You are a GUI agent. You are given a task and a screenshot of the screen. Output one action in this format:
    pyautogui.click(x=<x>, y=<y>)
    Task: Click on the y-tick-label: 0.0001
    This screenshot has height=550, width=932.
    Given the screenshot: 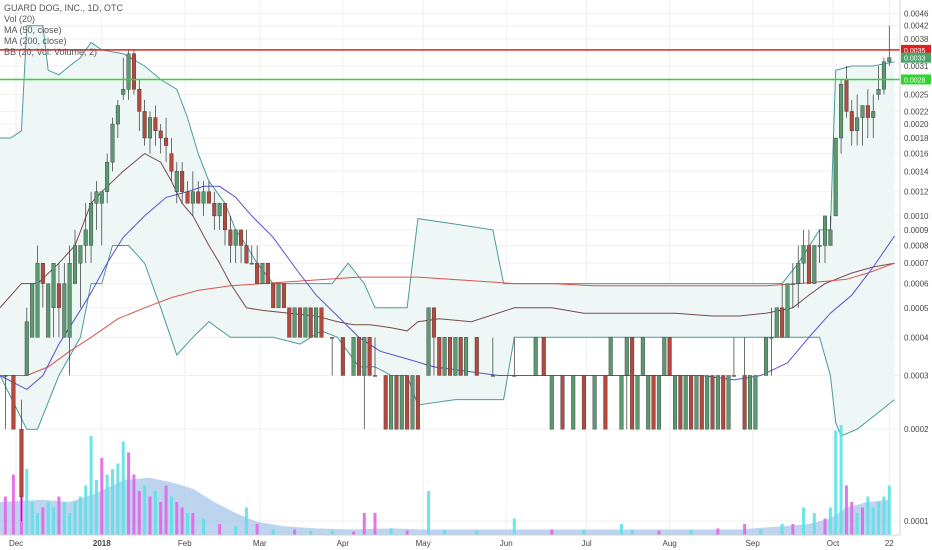 What is the action you would take?
    pyautogui.click(x=916, y=521)
    